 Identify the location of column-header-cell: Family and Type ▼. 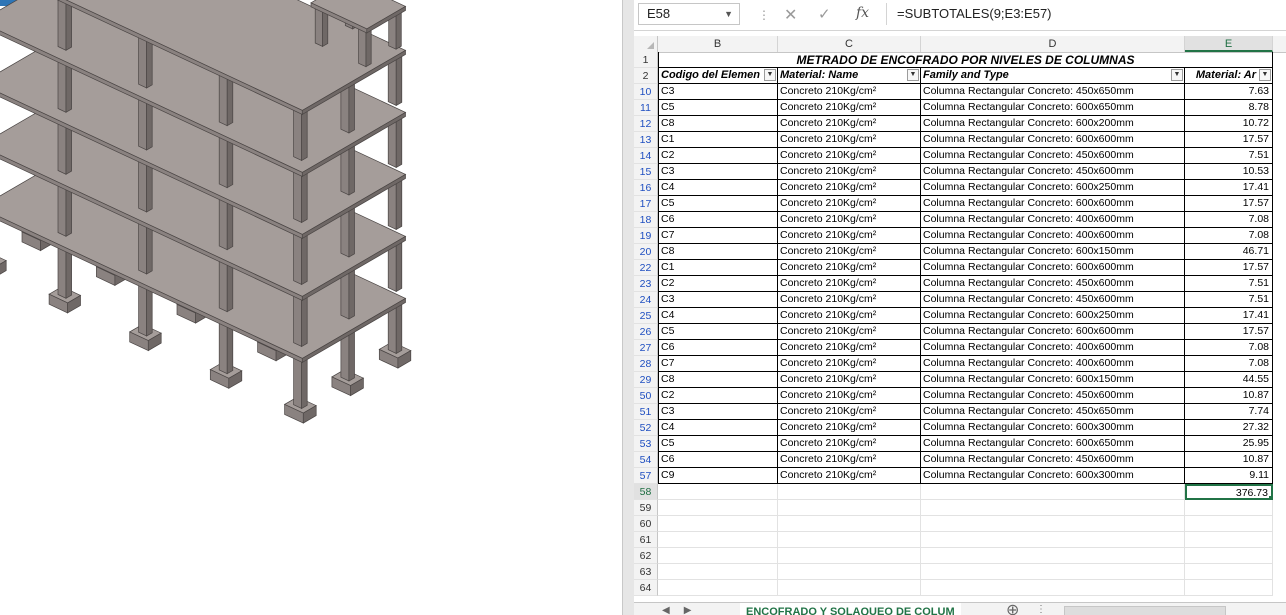
(1053, 76).